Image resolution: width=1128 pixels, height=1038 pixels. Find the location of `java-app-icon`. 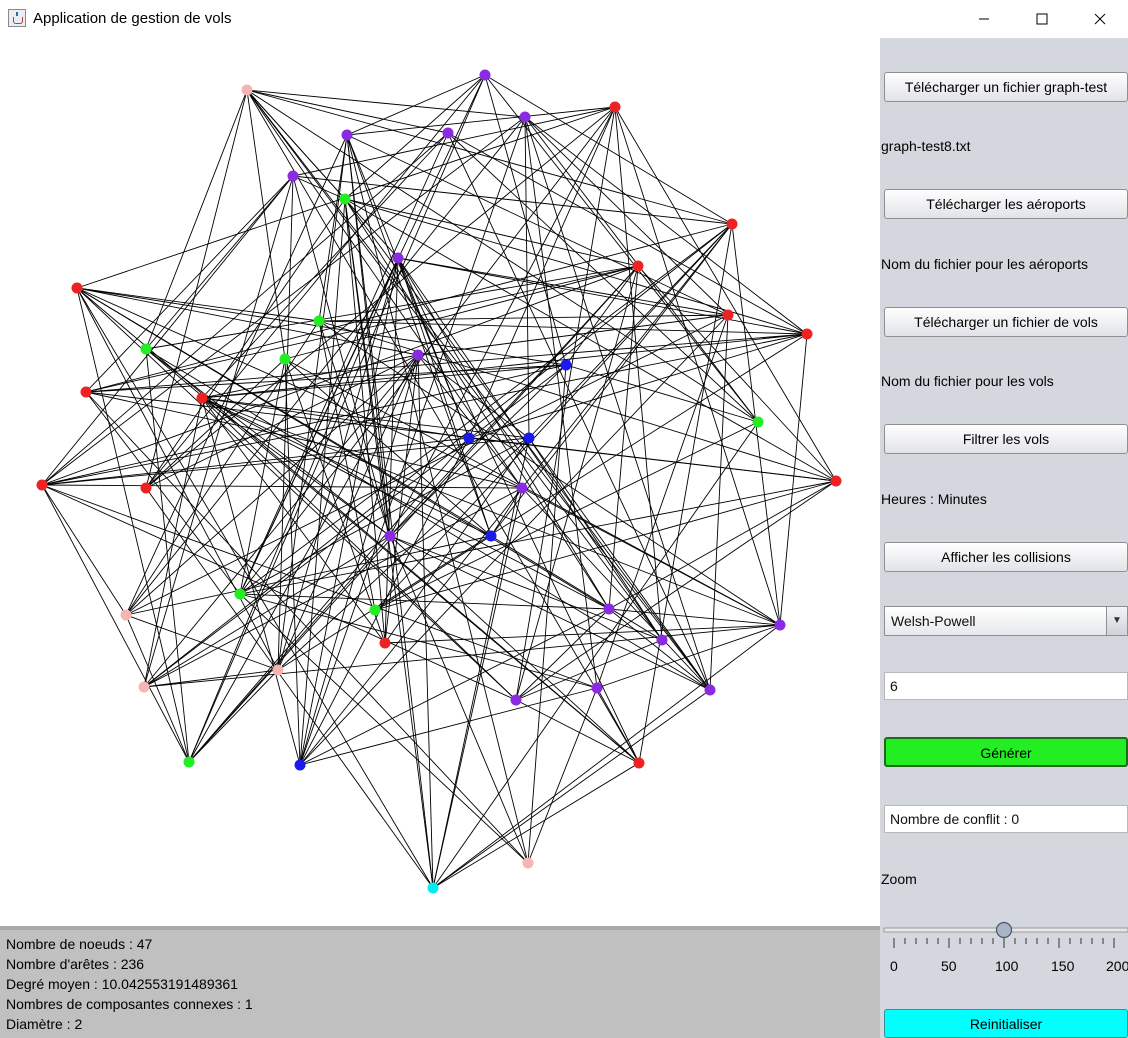

java-app-icon is located at coordinates (17, 18).